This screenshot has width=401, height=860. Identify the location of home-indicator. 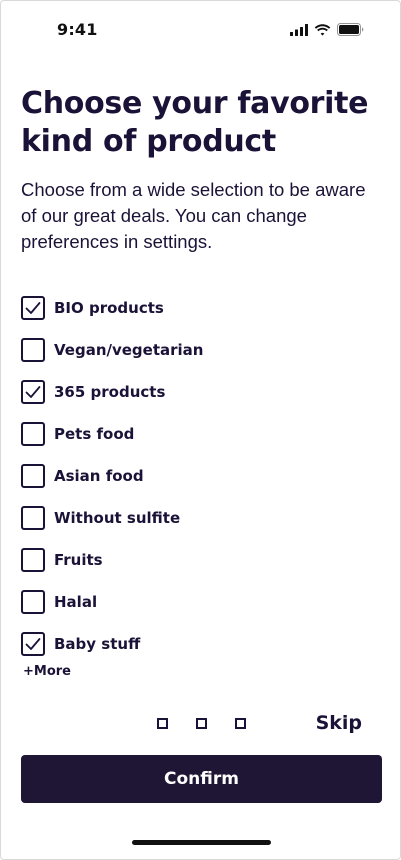
(201, 842).